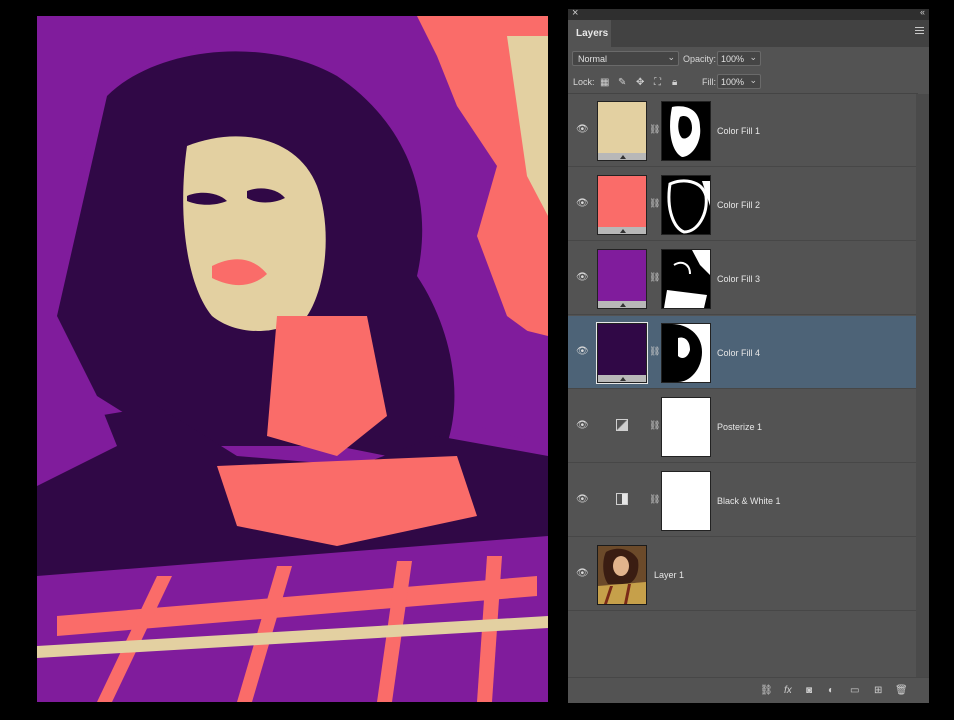 The image size is (954, 720). I want to click on close-icon: ×, so click(575, 13).